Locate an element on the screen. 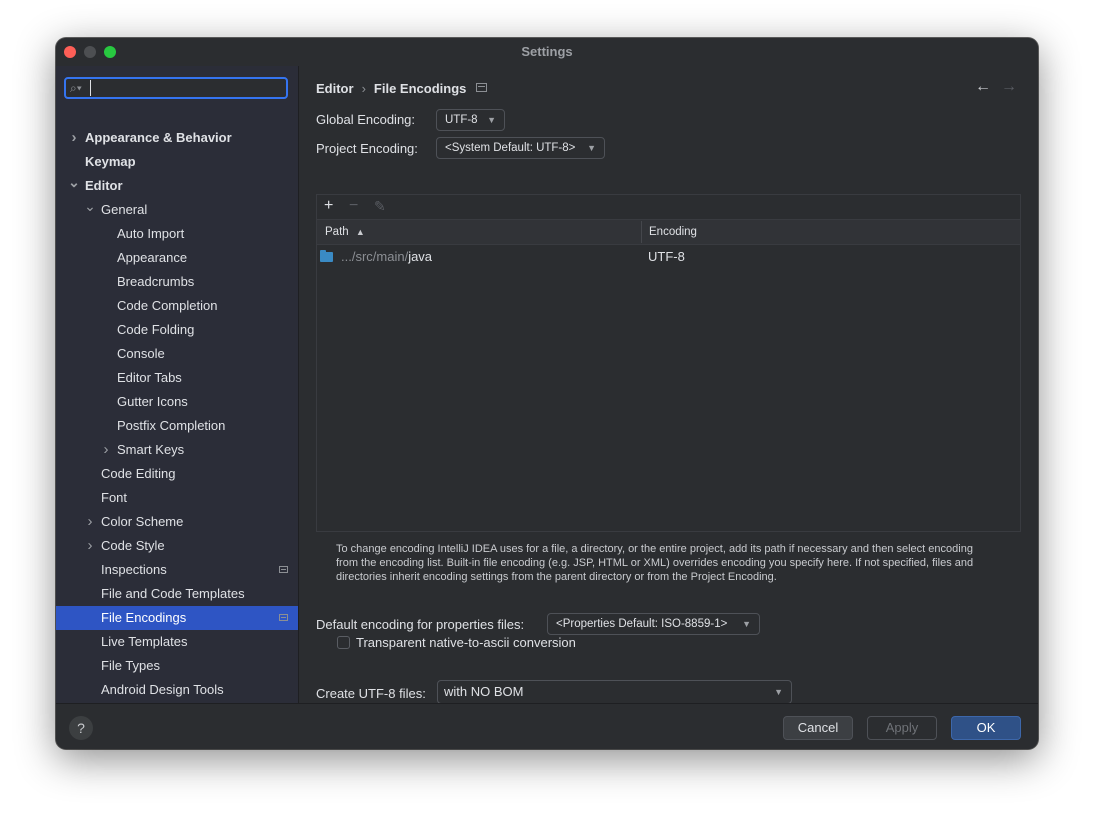 The height and width of the screenshot is (824, 1094). sidebar-item-breadcrumbs: Breadcrumbs is located at coordinates (177, 282).